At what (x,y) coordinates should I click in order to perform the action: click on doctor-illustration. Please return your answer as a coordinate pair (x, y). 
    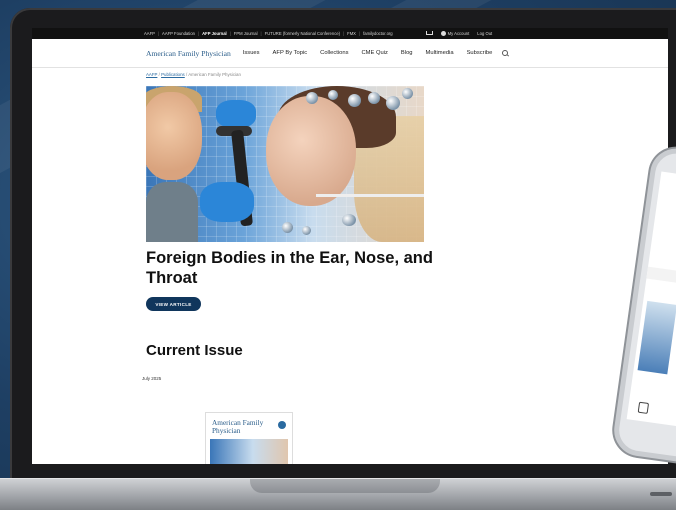
    Looking at the image, I should click on (311, 151).